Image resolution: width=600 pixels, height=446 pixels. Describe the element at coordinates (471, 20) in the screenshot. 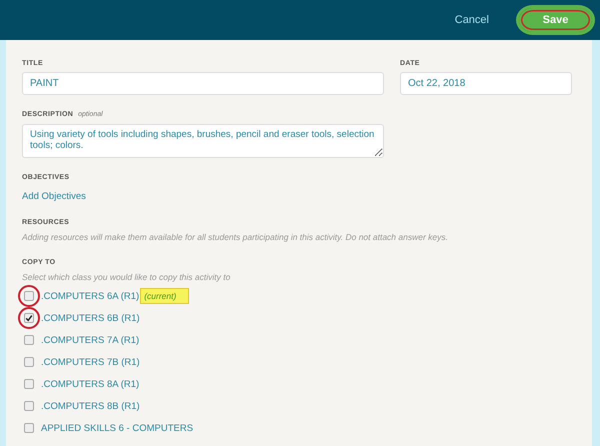

I see `cancel-link: Cancel` at that location.